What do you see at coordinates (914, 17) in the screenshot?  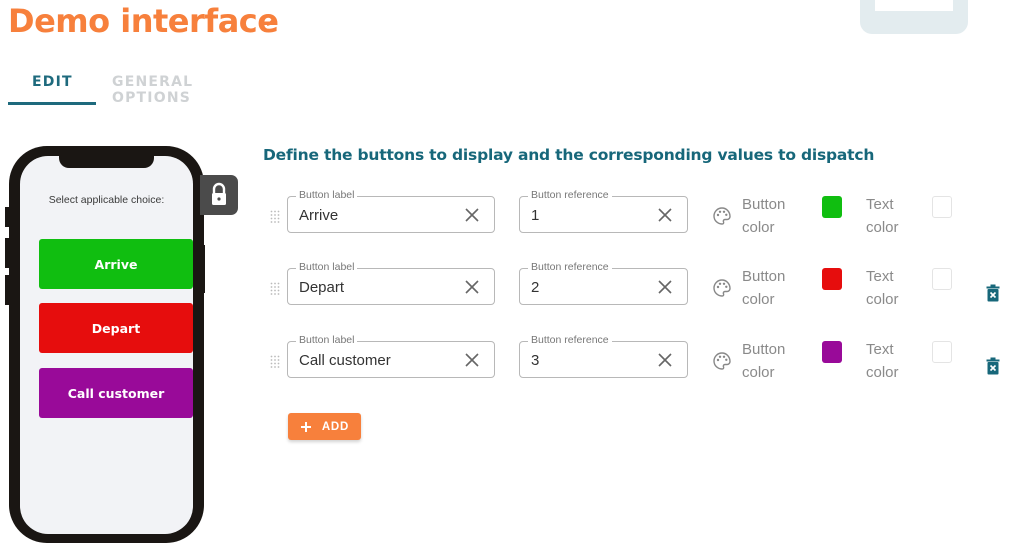 I see `preview-thumbnail` at bounding box center [914, 17].